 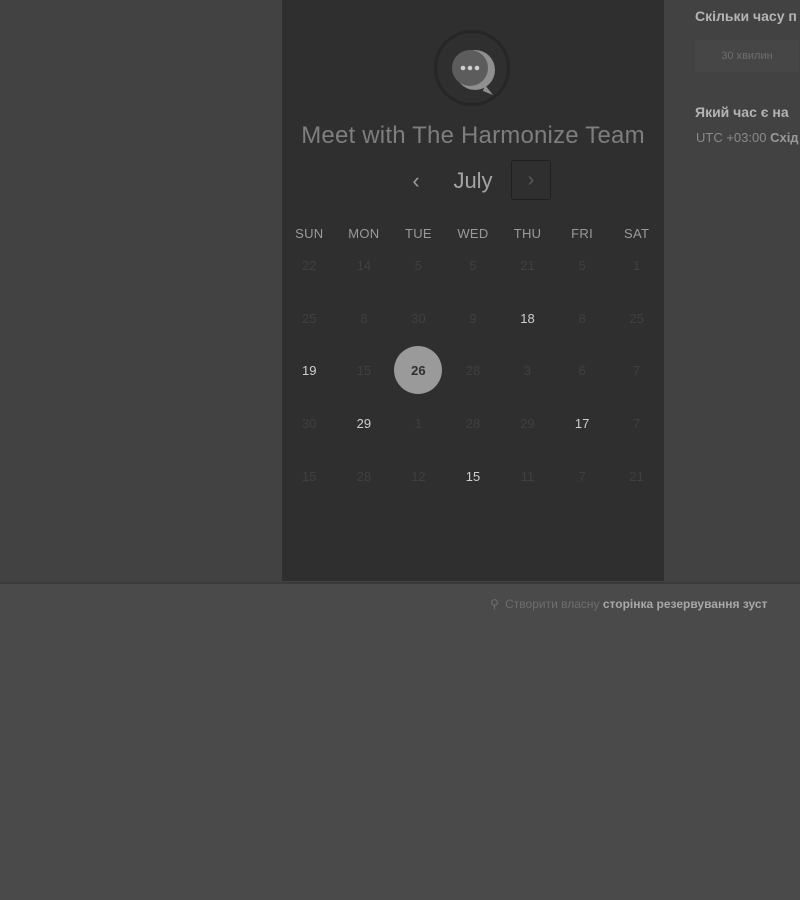 I want to click on next-month-button: ›, so click(x=531, y=180).